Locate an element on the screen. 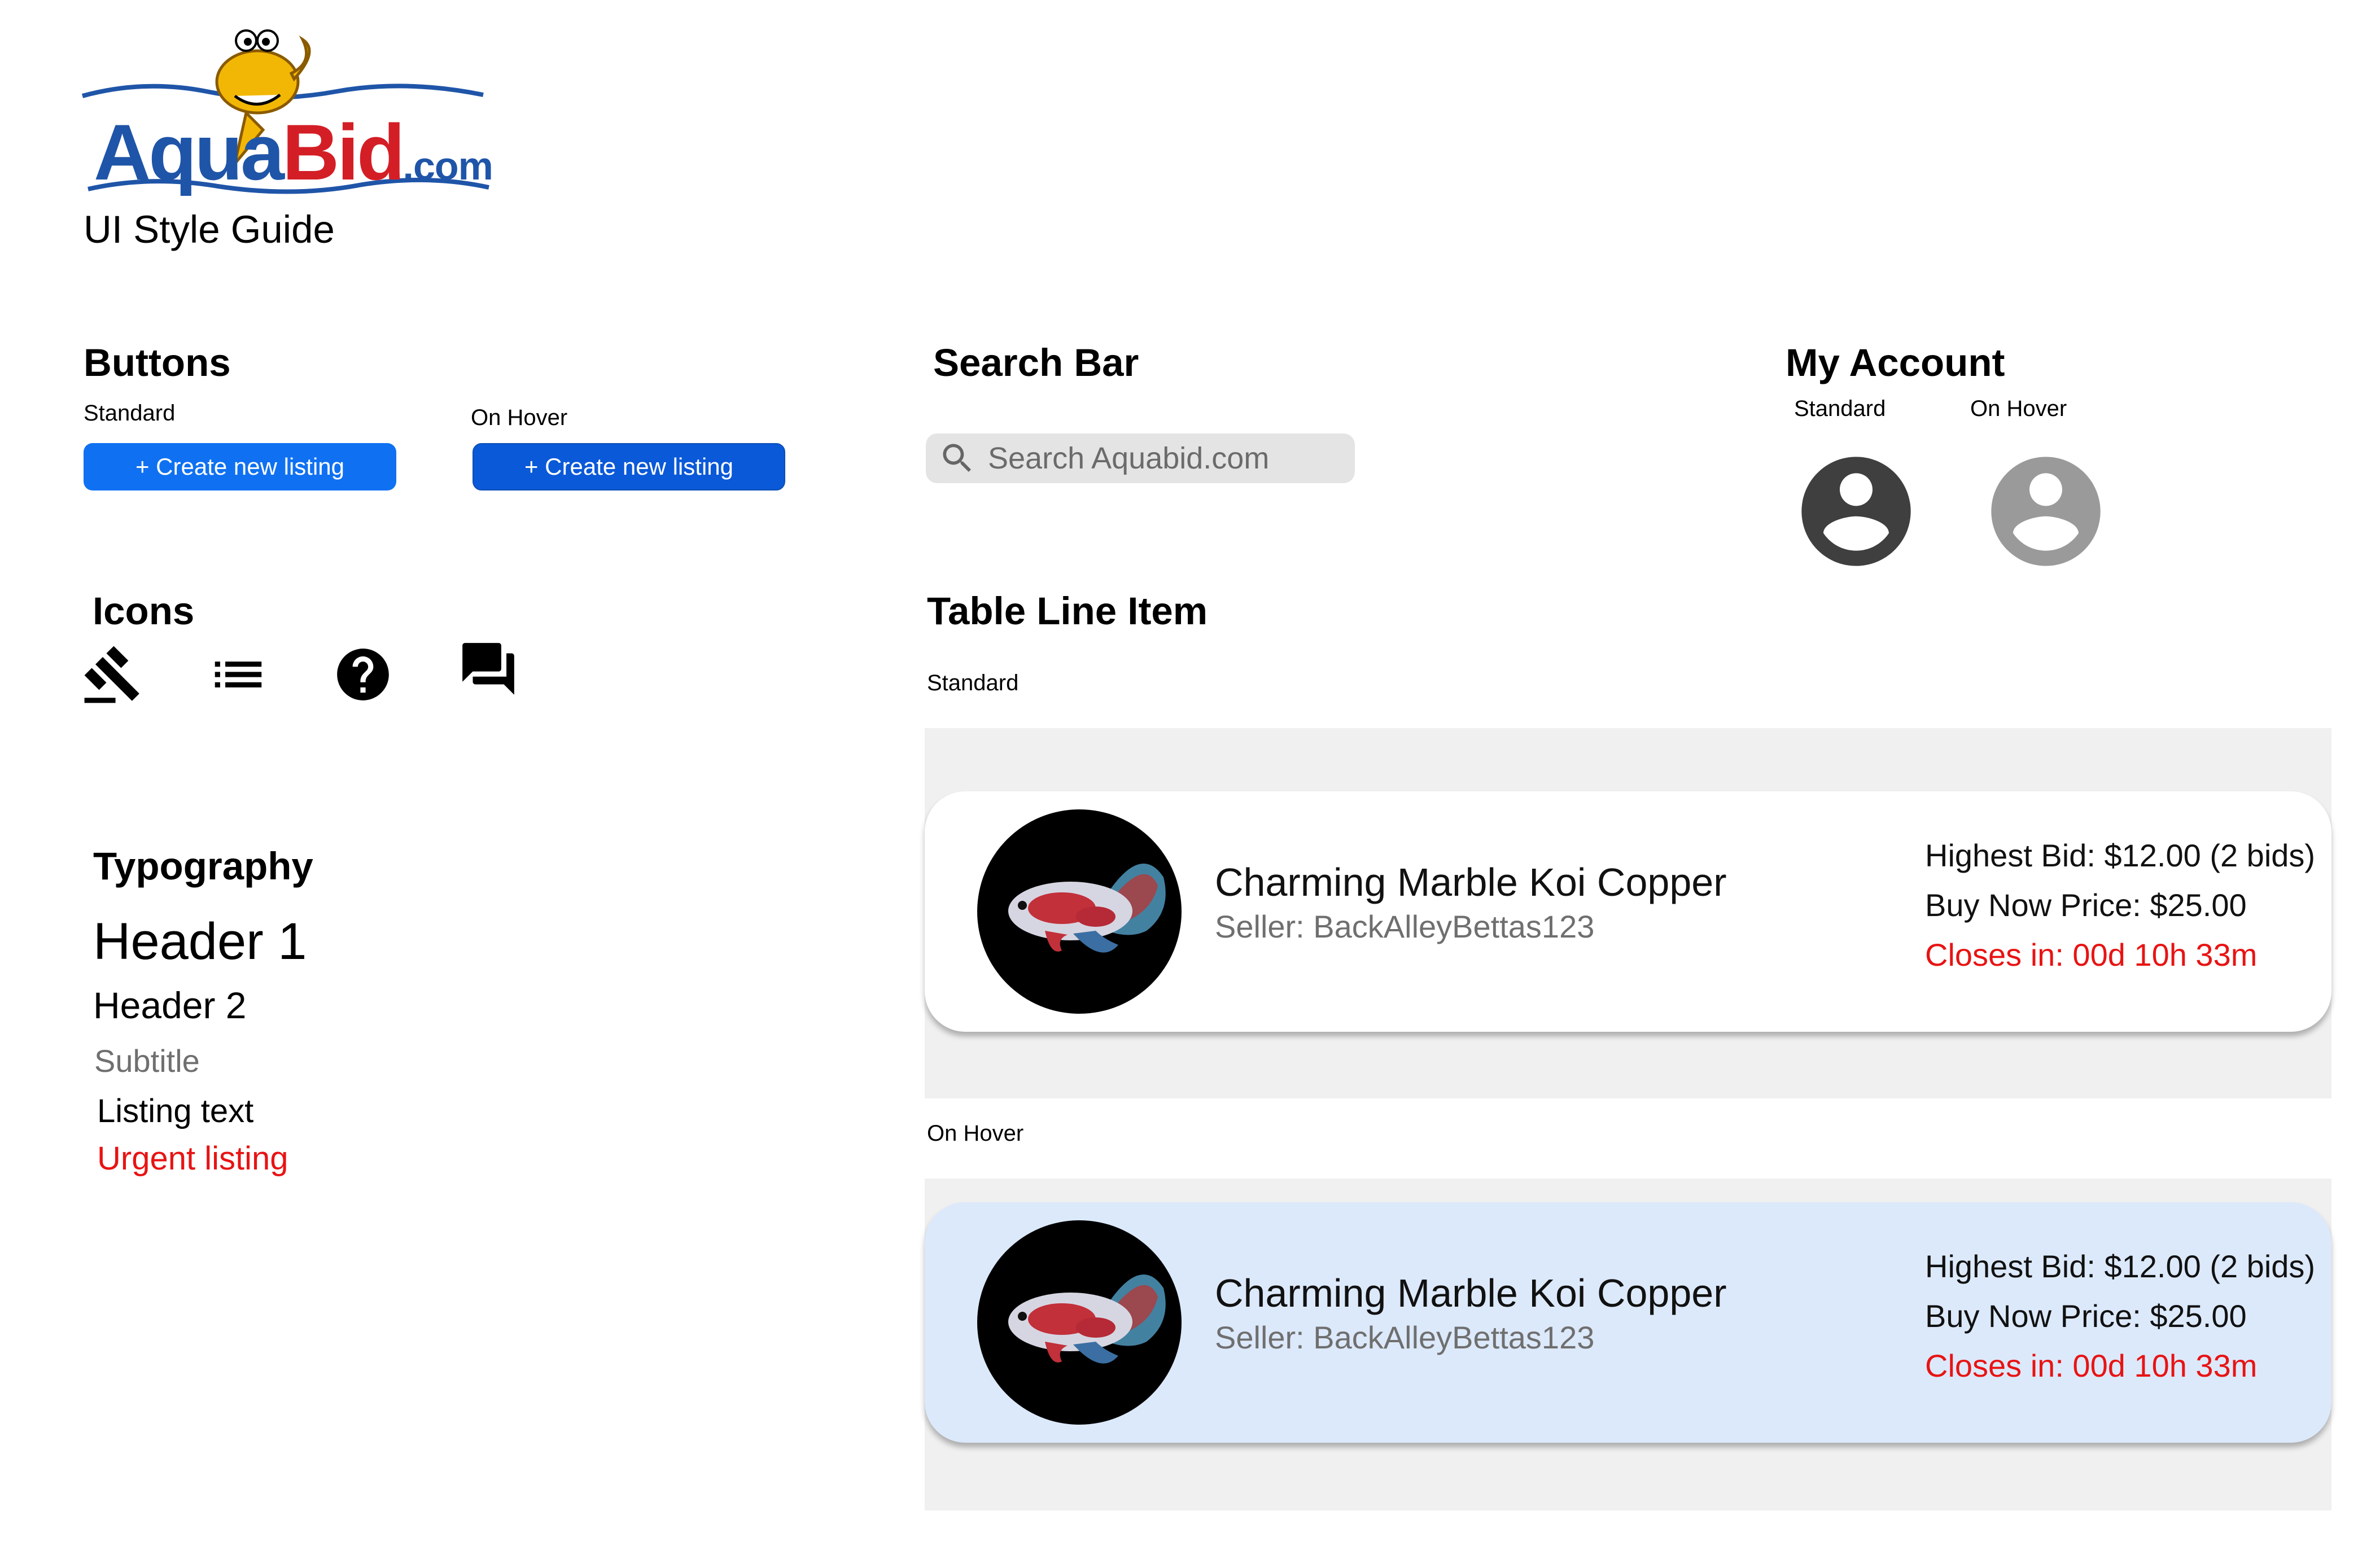 The width and height of the screenshot is (2371, 1568). logo-wordmark: AquaBid.com is located at coordinates (293, 152).